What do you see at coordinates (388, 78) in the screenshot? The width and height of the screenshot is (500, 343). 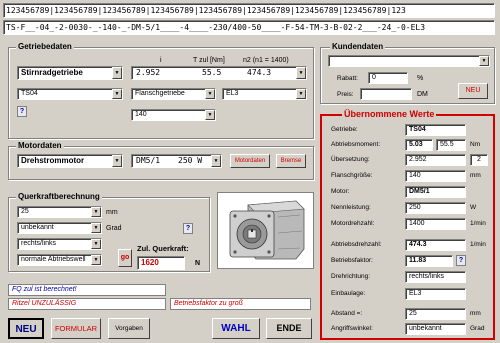 I see `rabatt-input: 0` at bounding box center [388, 78].